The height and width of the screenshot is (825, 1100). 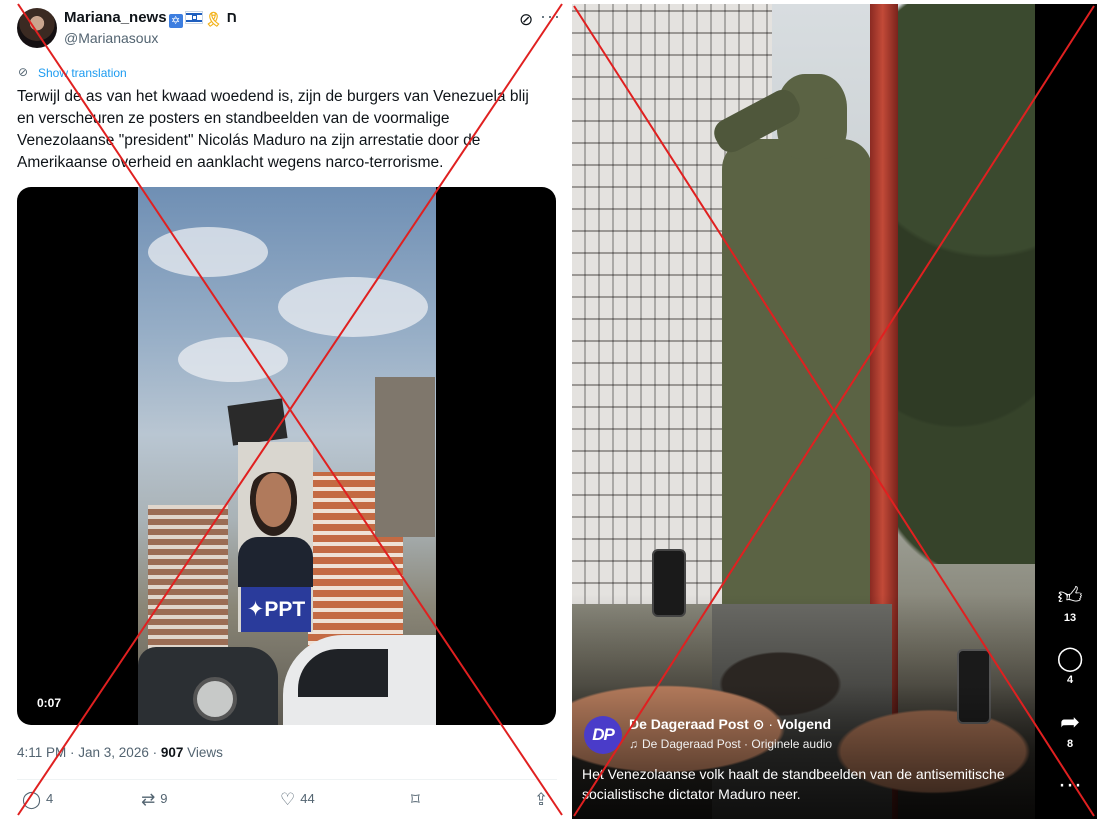 What do you see at coordinates (1070, 658) in the screenshot?
I see `comment-icon: ◯` at bounding box center [1070, 658].